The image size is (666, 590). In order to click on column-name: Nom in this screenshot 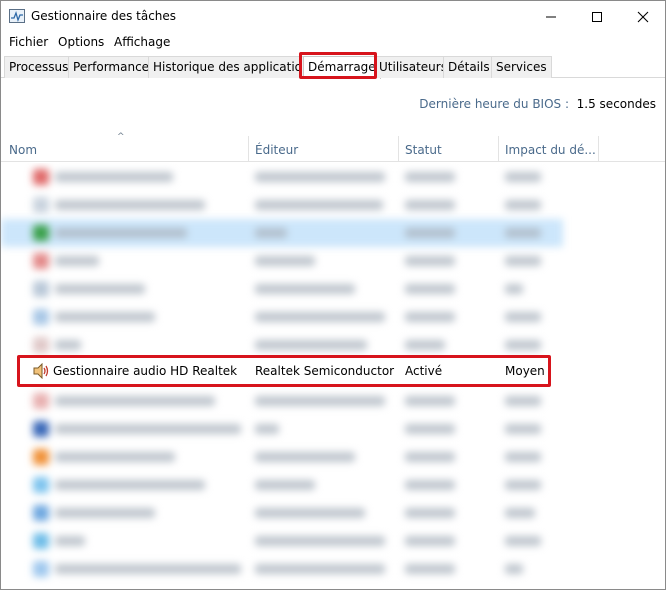, I will do `click(23, 150)`.